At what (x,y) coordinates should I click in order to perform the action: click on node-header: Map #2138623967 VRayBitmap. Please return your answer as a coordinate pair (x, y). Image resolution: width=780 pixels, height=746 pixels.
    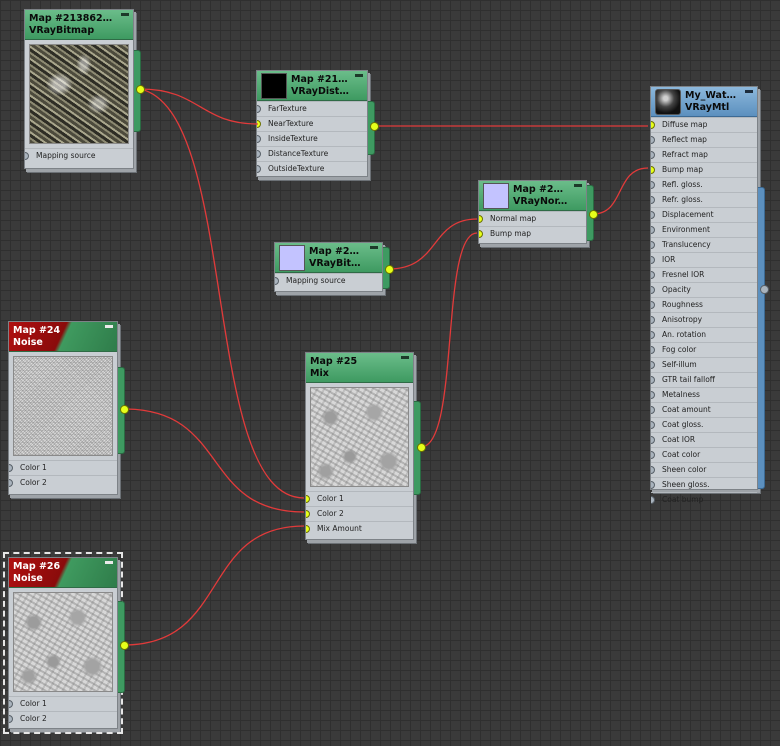
    Looking at the image, I should click on (79, 25).